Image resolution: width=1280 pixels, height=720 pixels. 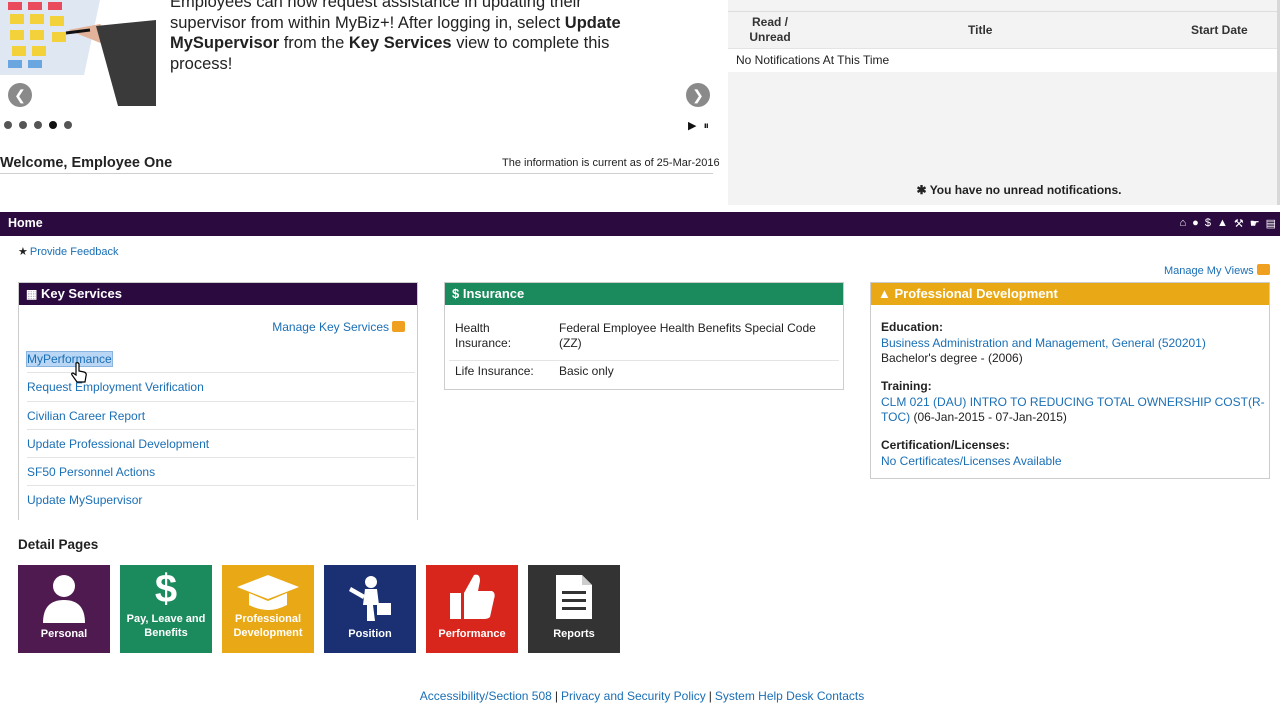 What do you see at coordinates (268, 626) in the screenshot?
I see `tile-label: Professional Development` at bounding box center [268, 626].